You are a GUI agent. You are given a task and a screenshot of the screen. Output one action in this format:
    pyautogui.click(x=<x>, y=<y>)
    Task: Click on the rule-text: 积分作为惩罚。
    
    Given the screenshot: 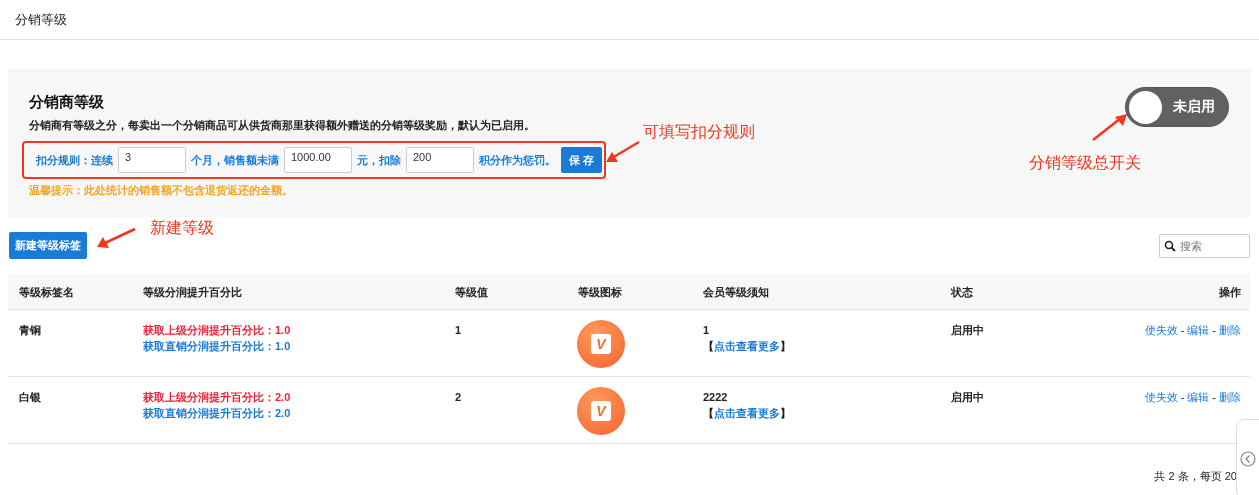 What is the action you would take?
    pyautogui.click(x=517, y=160)
    